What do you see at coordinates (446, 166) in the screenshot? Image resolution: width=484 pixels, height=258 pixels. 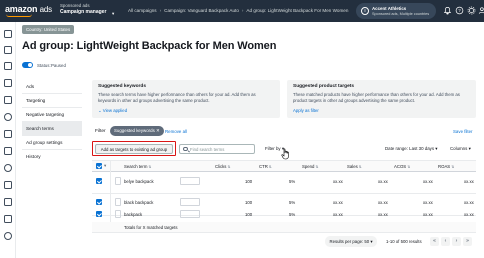 I see `column-header-roas: ROAS⇅` at bounding box center [446, 166].